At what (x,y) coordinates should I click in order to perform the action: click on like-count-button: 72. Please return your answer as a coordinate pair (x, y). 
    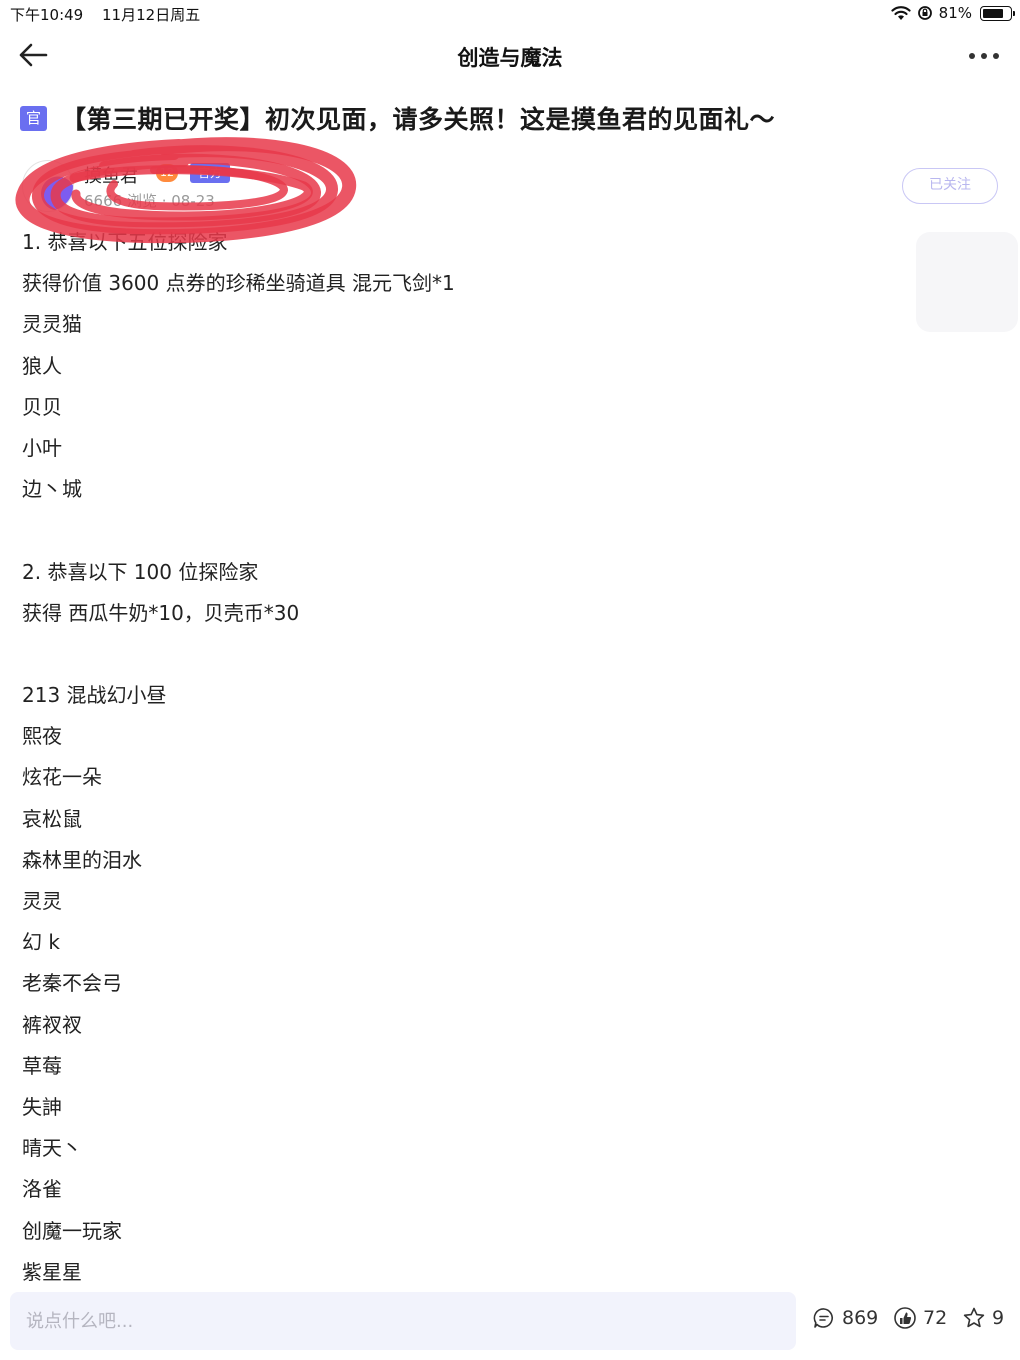
    Looking at the image, I should click on (920, 1318).